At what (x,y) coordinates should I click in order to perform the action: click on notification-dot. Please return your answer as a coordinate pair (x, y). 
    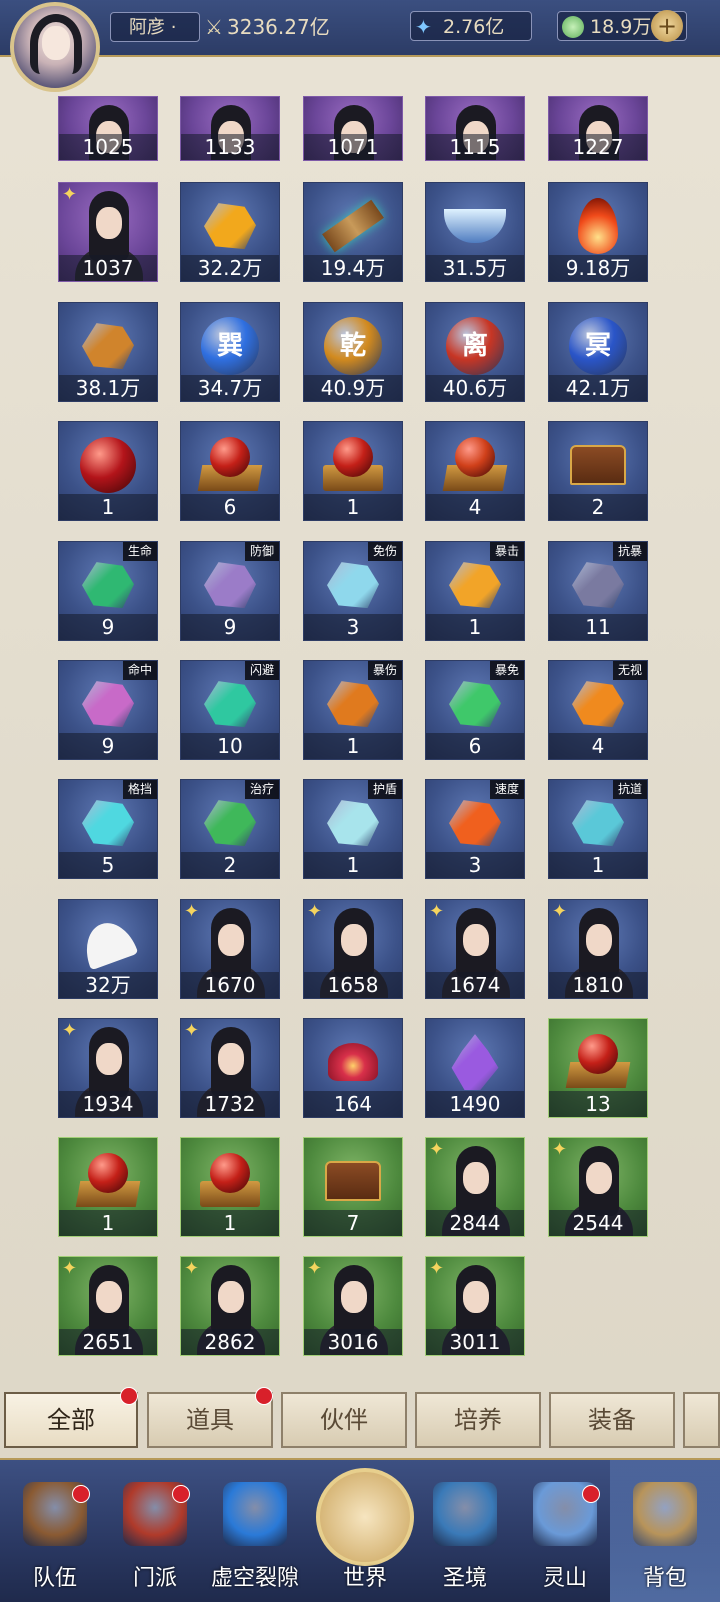
    Looking at the image, I should click on (129, 1396).